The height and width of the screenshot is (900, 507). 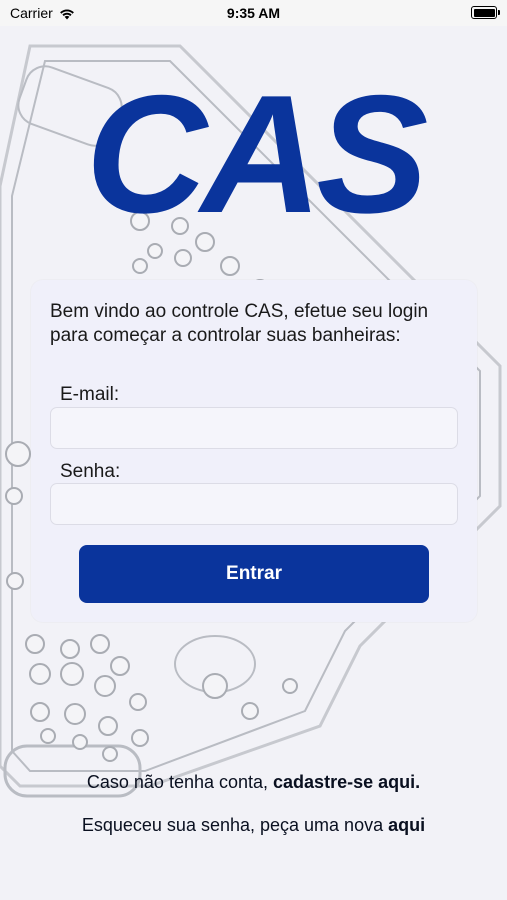 I want to click on signup-prefix: Caso não tenha conta,, so click(x=180, y=782).